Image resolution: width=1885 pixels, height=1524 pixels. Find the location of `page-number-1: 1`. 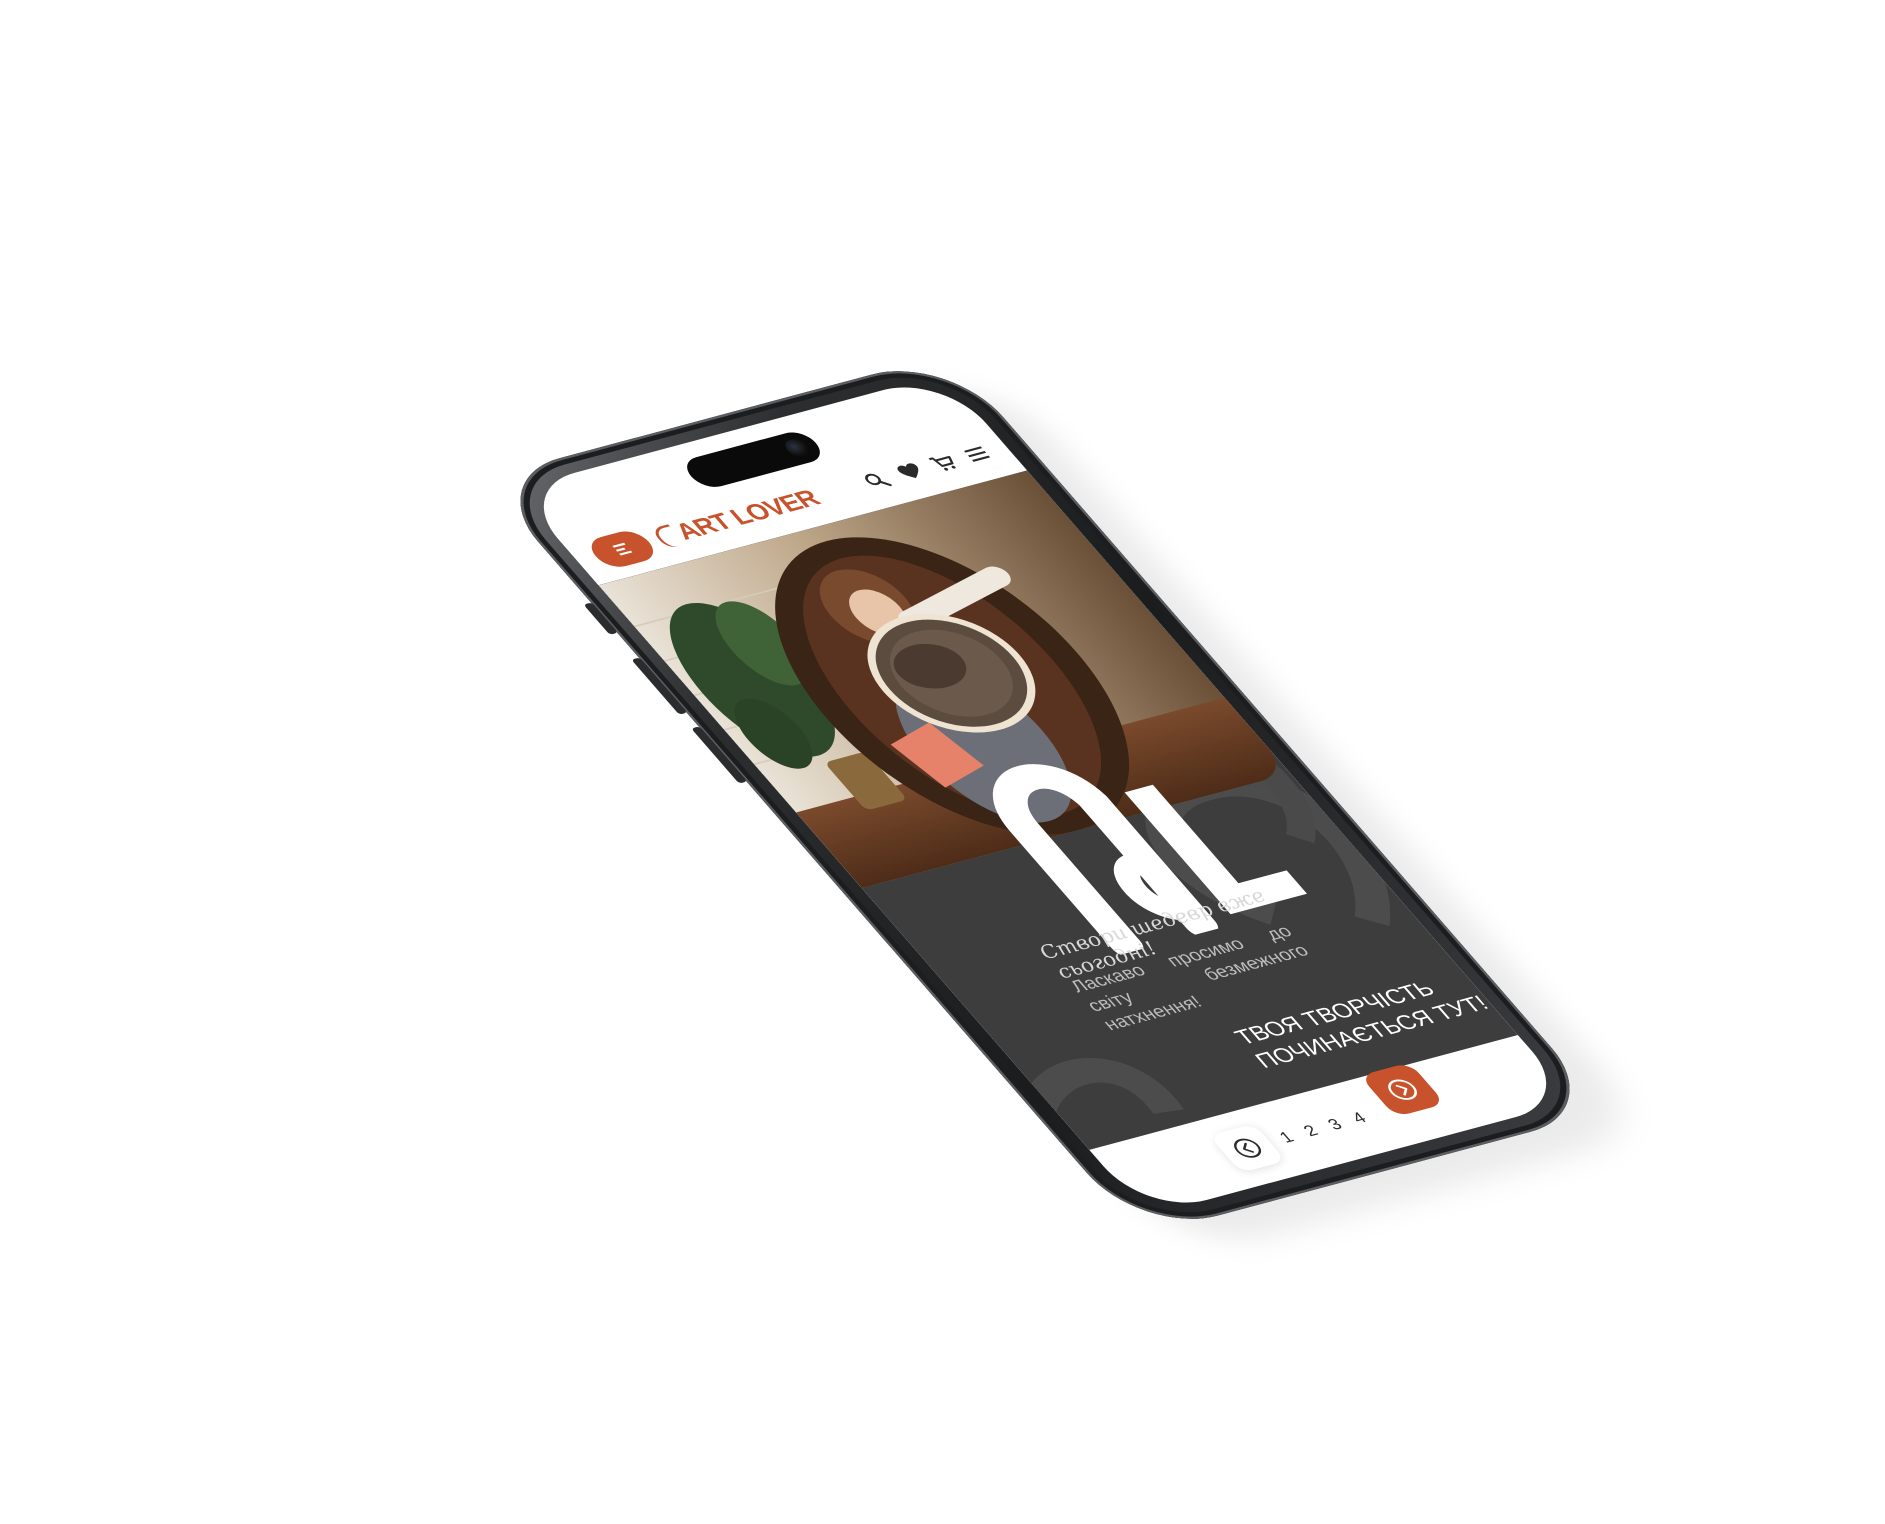

page-number-1: 1 is located at coordinates (1287, 1138).